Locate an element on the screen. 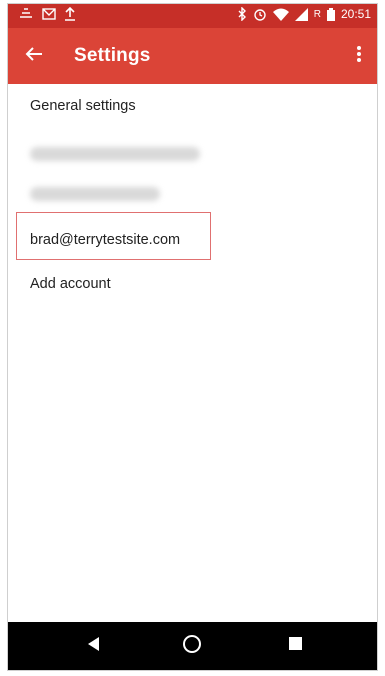 This screenshot has width=385, height=676. navigation-bar is located at coordinates (192, 646).